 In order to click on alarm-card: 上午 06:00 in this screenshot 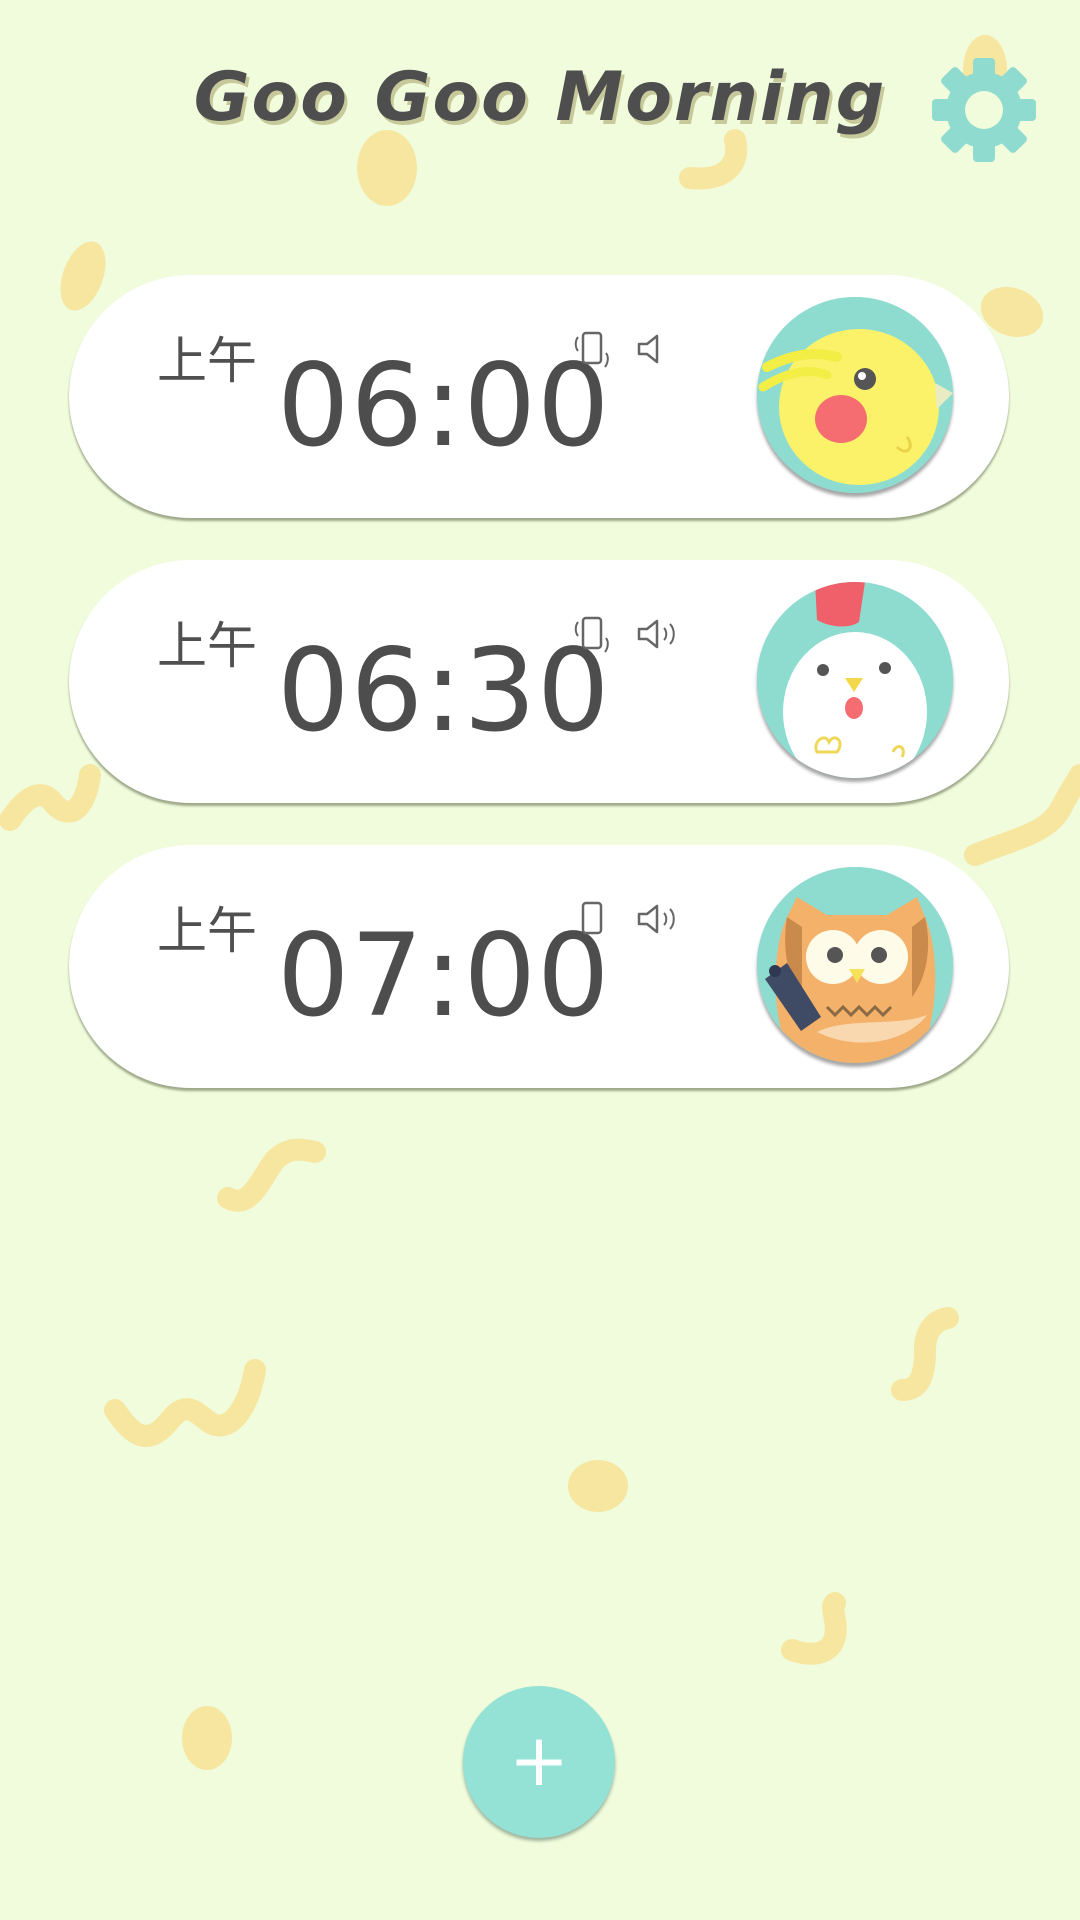, I will do `click(539, 396)`.